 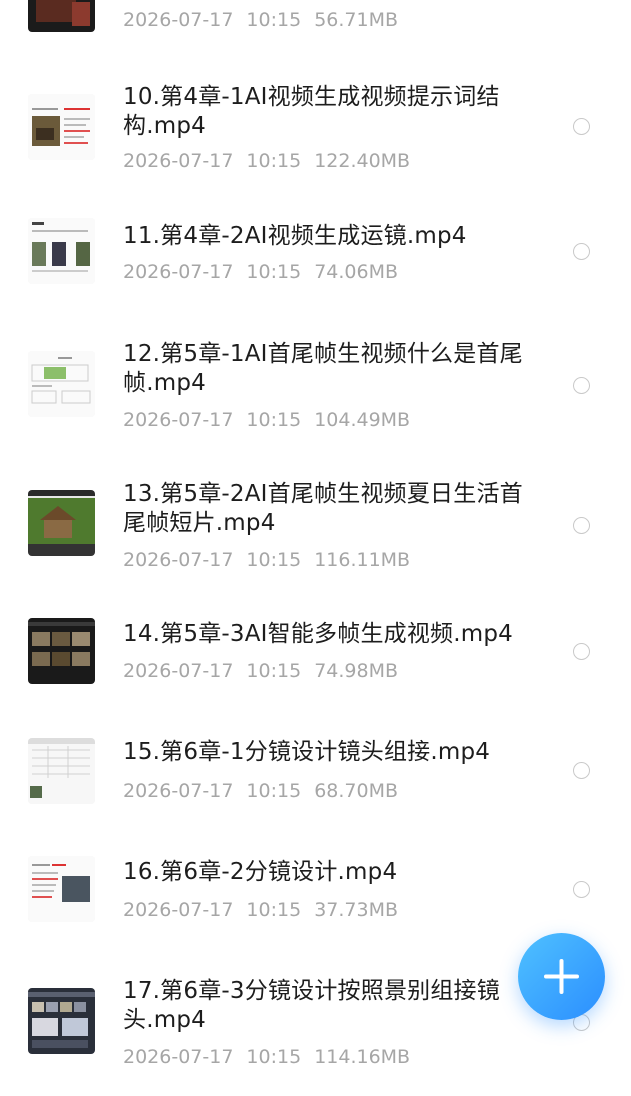 What do you see at coordinates (307, 752) in the screenshot?
I see `file-name: 15.第6章-1分镜设计镜头组接.mp4` at bounding box center [307, 752].